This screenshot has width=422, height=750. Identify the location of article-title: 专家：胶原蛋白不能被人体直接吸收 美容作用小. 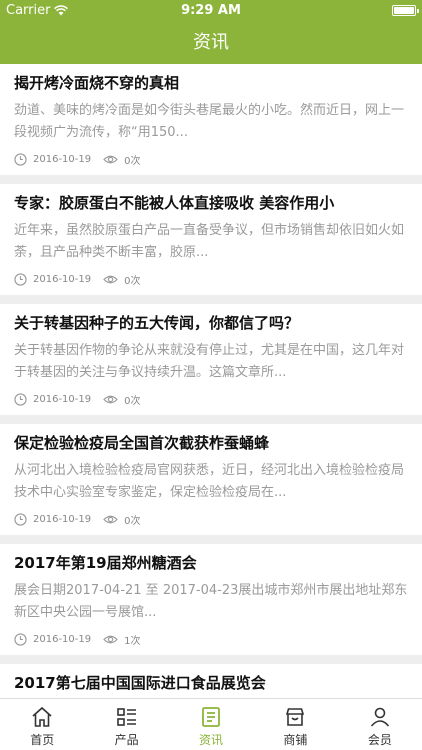
(174, 203).